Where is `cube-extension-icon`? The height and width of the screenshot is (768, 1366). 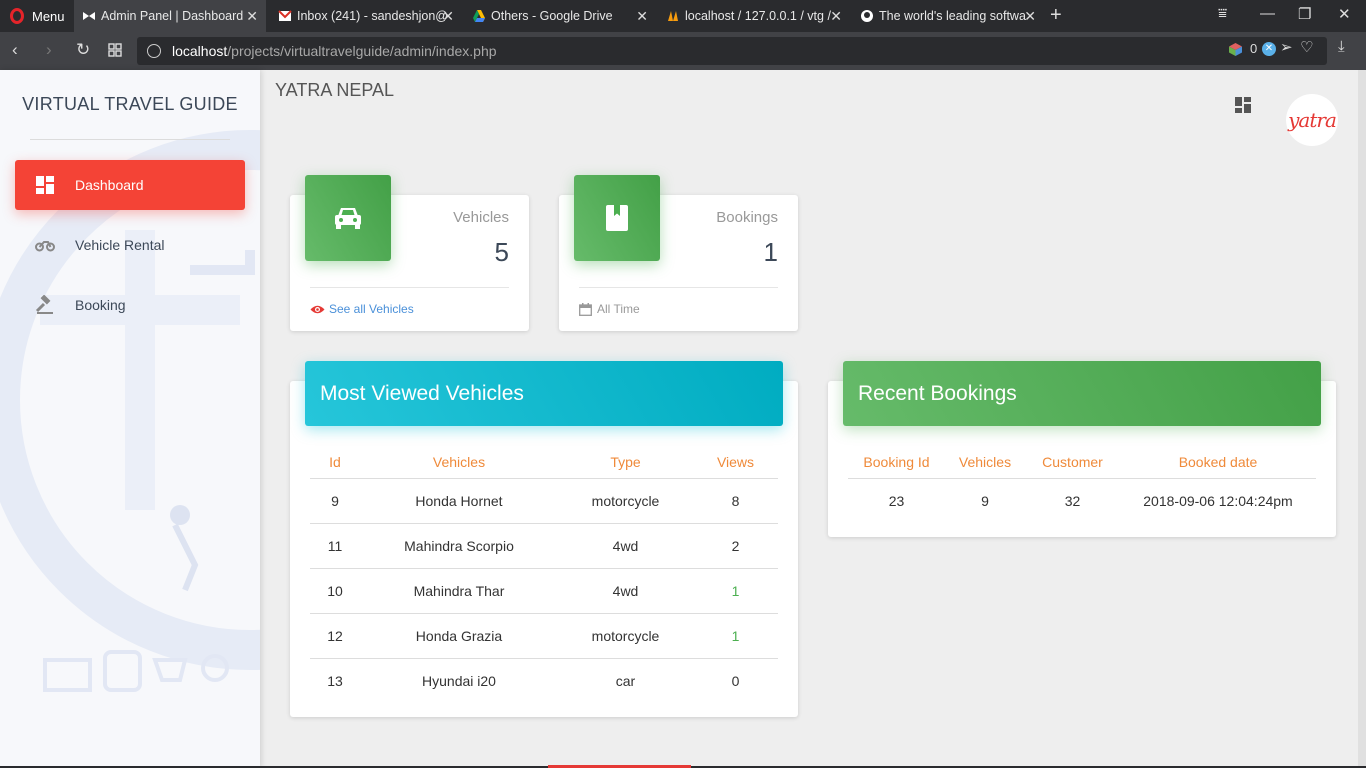 cube-extension-icon is located at coordinates (1235, 49).